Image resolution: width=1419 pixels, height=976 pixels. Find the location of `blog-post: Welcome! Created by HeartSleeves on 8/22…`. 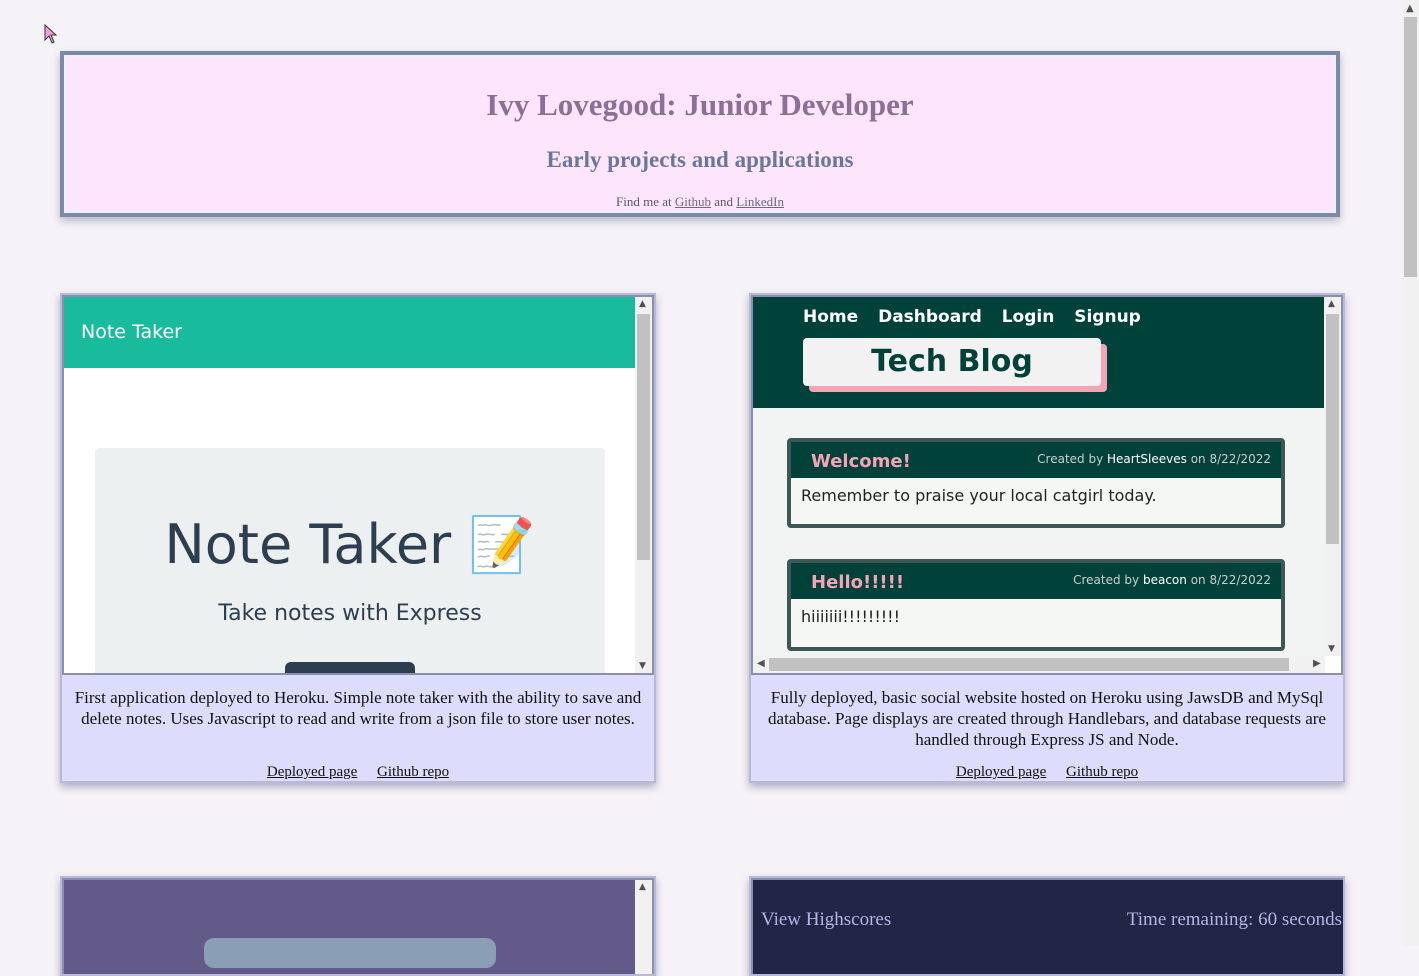

blog-post: Welcome! Created by HeartSleeves on 8/22… is located at coordinates (1036, 483).